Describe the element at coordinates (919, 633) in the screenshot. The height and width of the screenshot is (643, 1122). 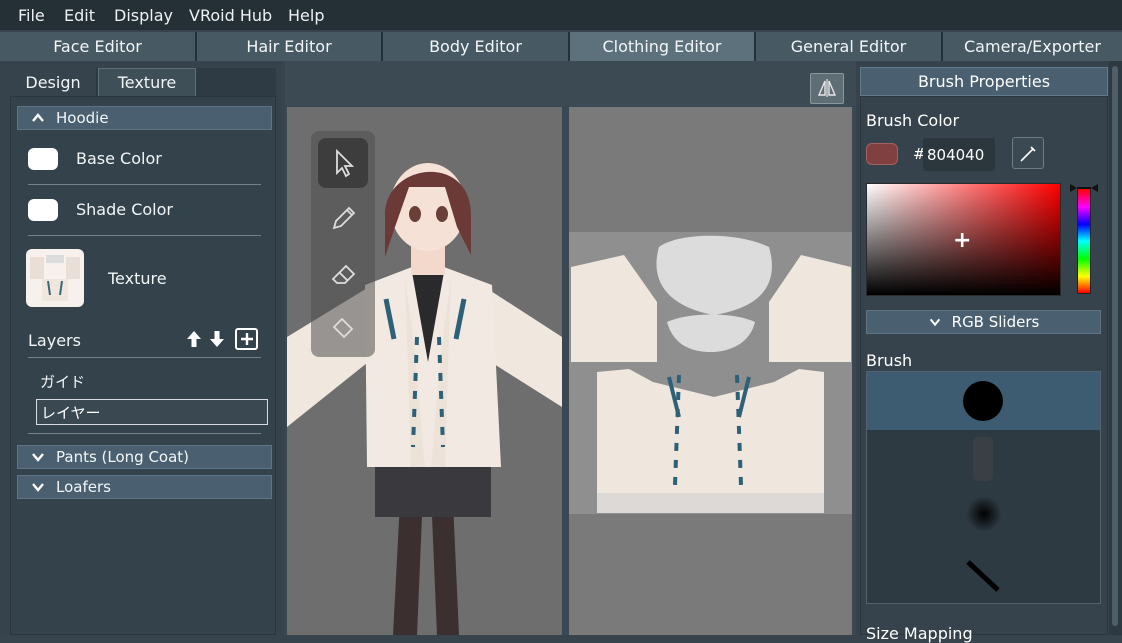
I see `size-mapping-label: Size Mapping` at that location.